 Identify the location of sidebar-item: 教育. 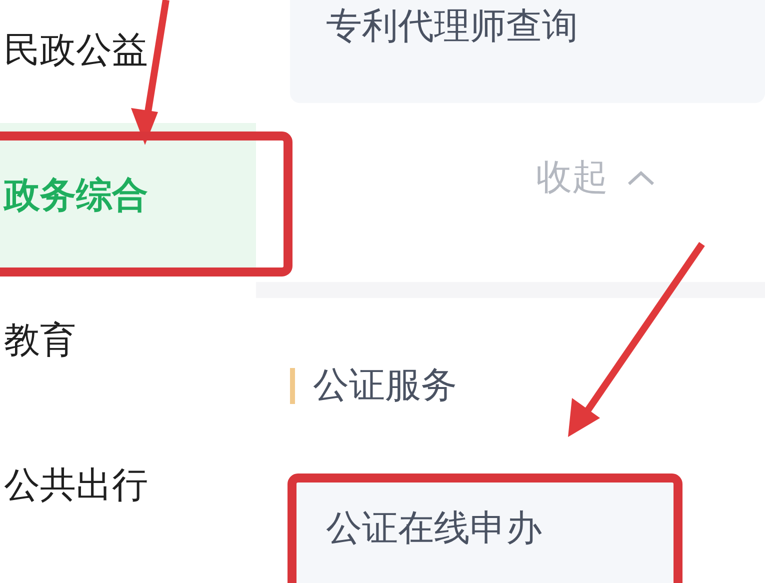
(128, 340).